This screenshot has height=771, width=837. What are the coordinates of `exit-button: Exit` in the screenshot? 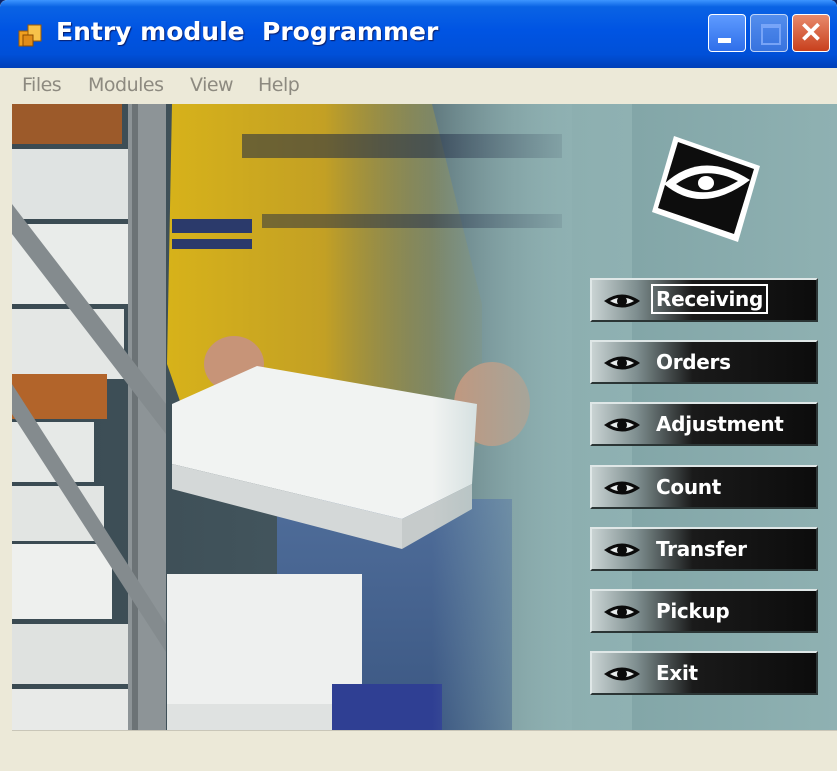 It's located at (704, 673).